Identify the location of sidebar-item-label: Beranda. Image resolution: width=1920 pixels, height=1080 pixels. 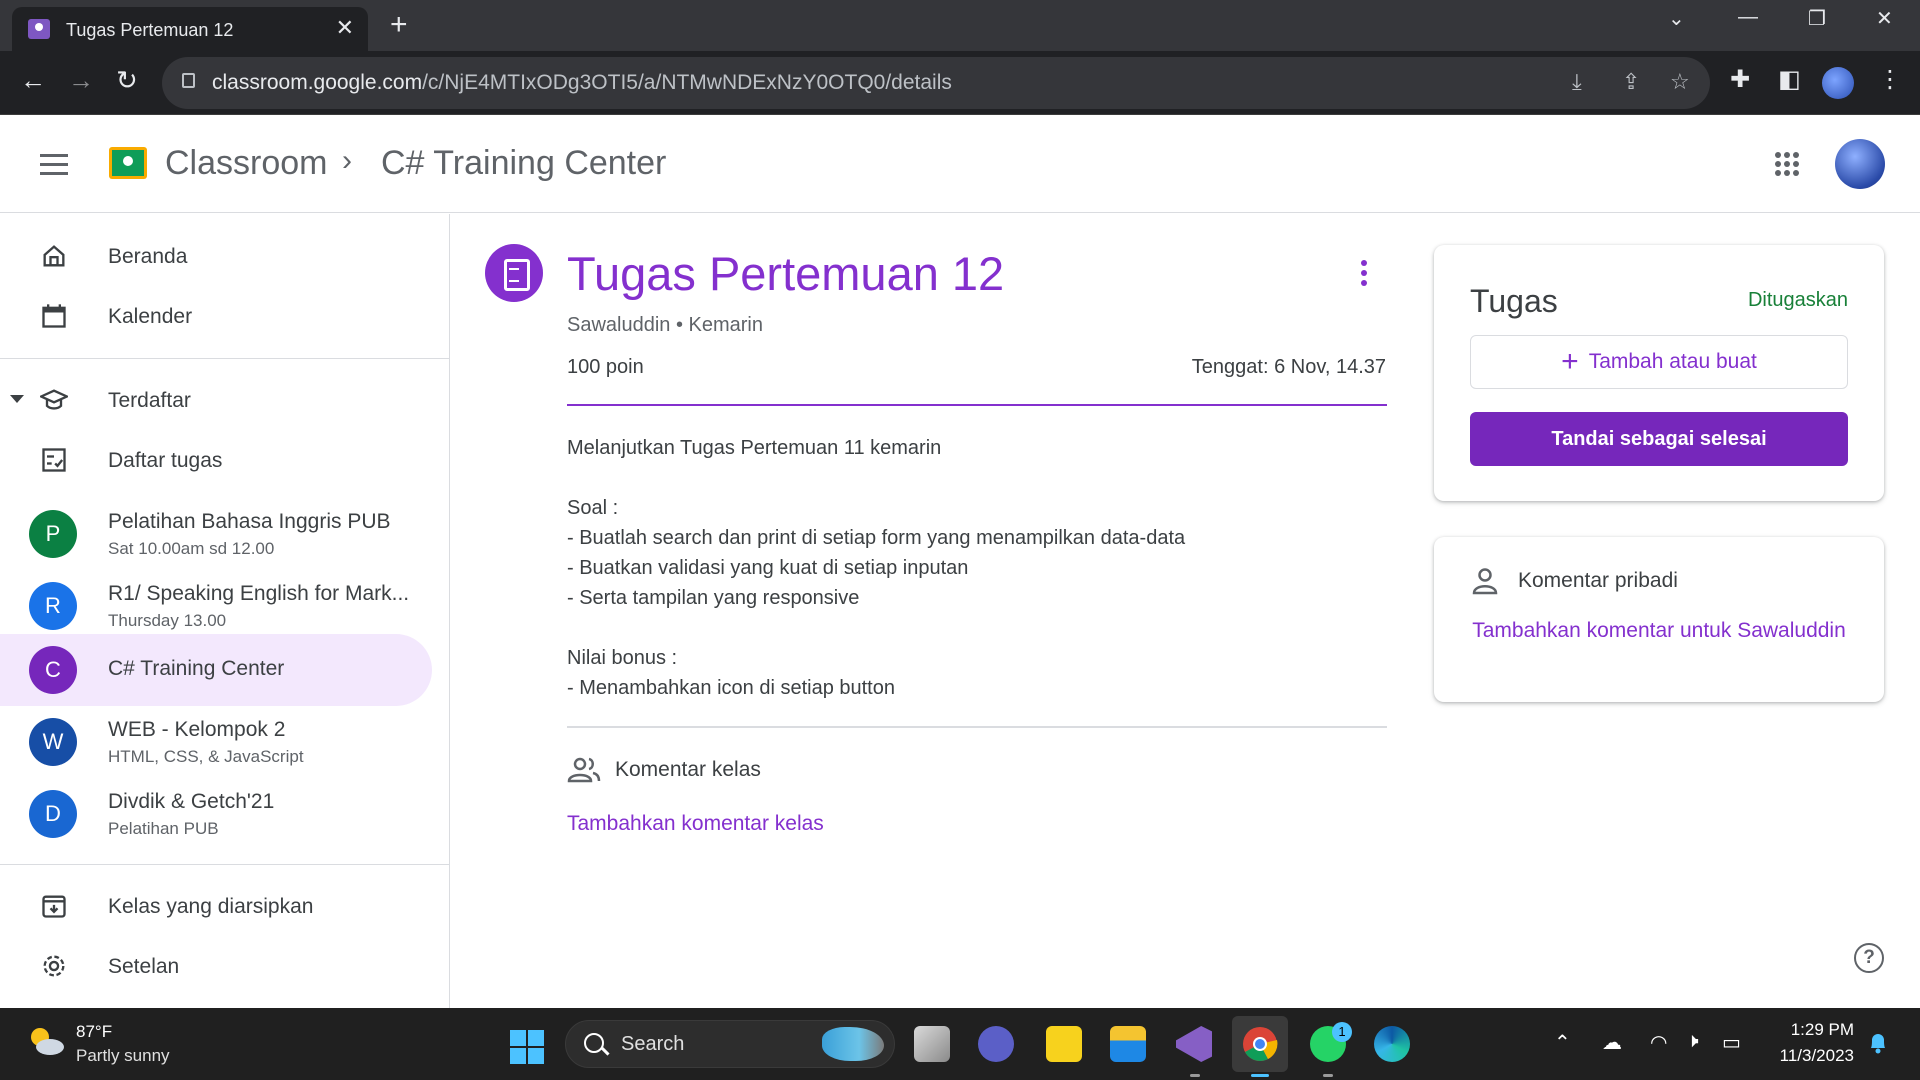
(148, 256).